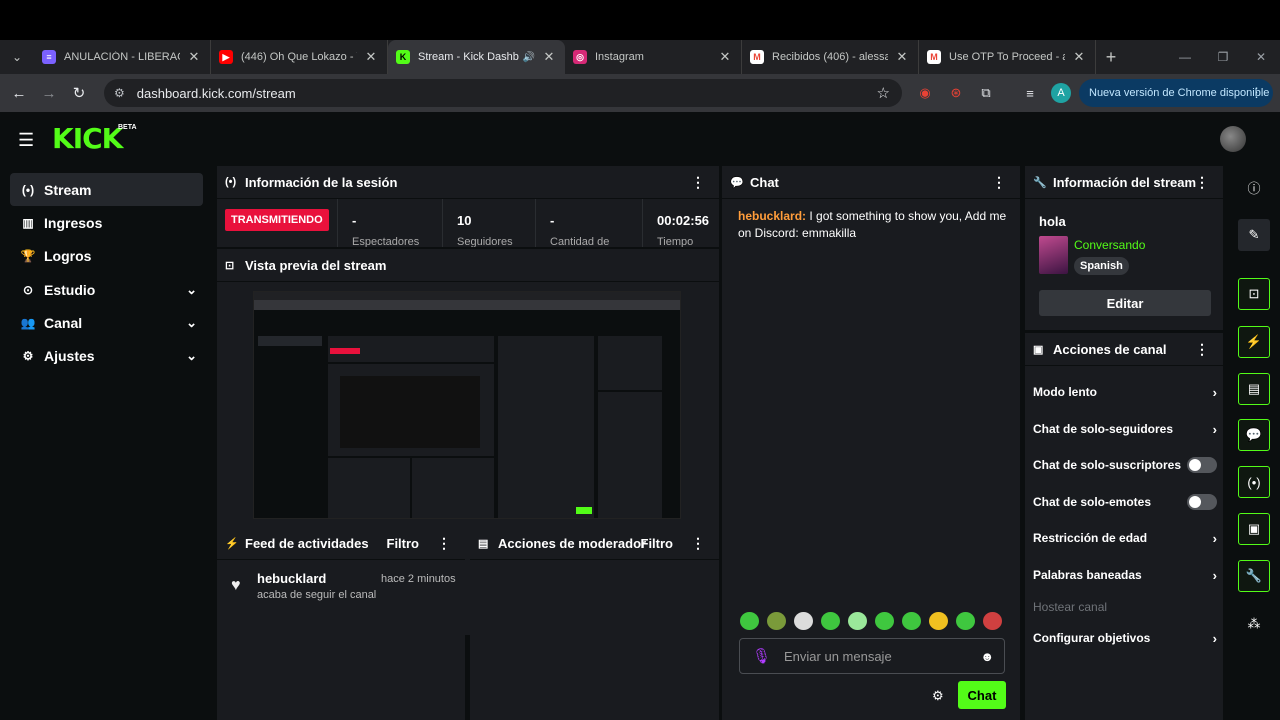  I want to click on address-bar: ⚙ dashboard.kick.com/stream ☆, so click(503, 93).